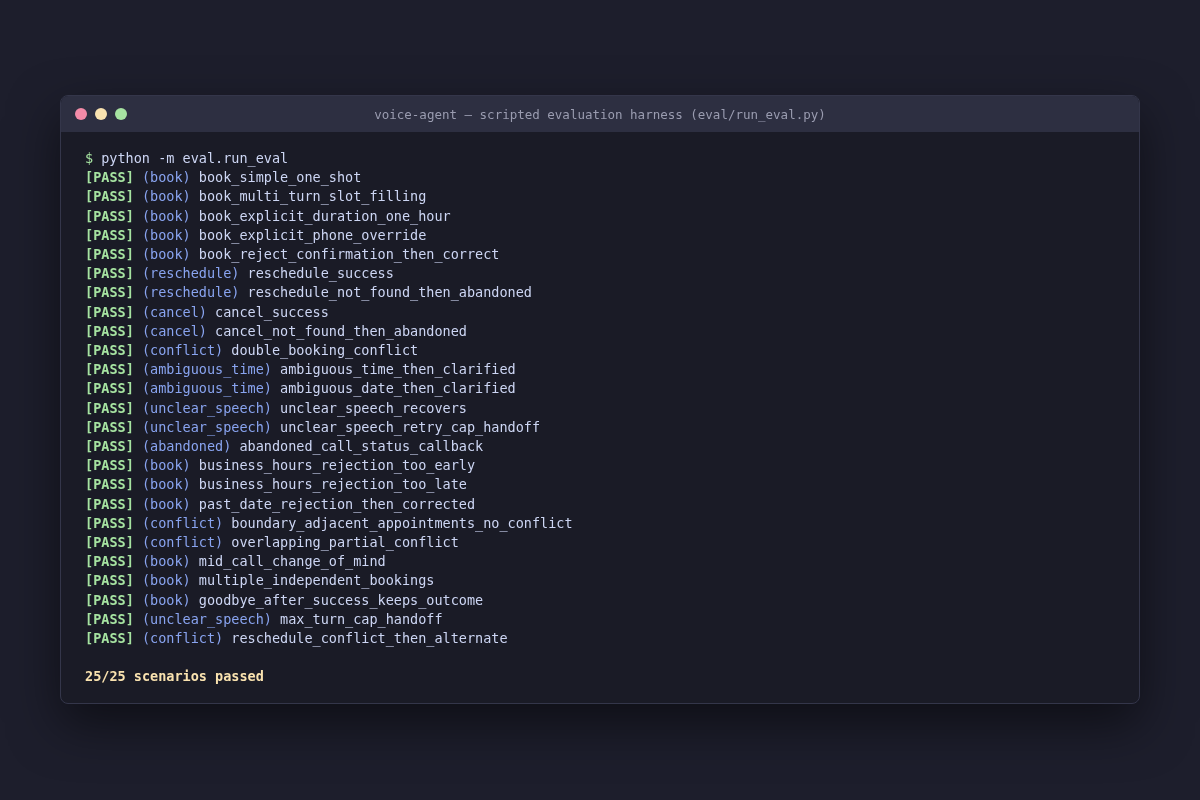 The image size is (1200, 800). I want to click on scenario-name: ambiguous_time_then_clarified, so click(398, 370).